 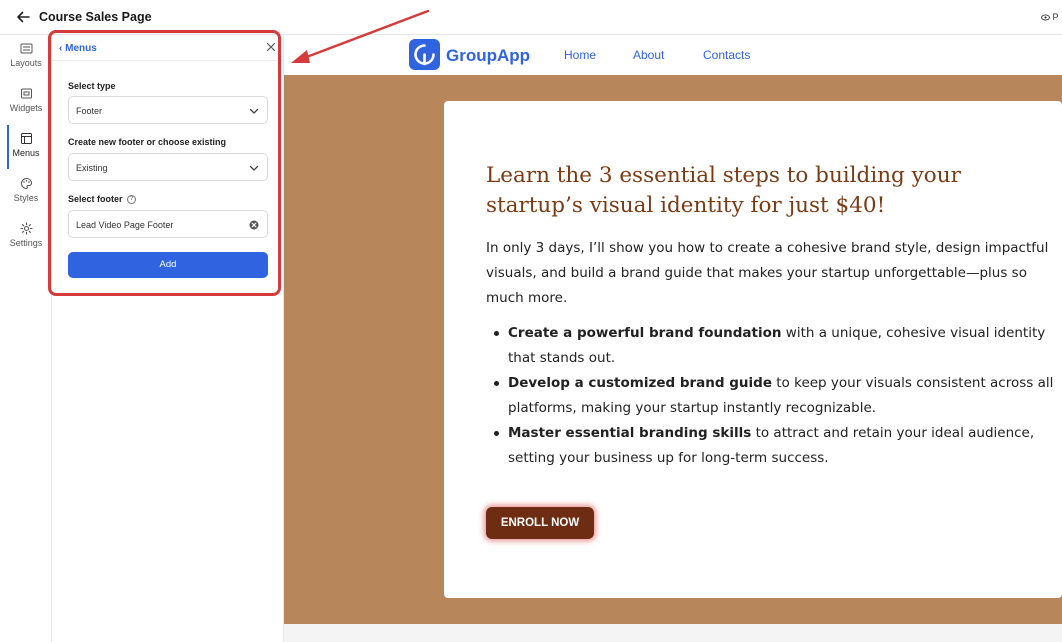 I want to click on rail-item-label: Styles, so click(x=26, y=198).